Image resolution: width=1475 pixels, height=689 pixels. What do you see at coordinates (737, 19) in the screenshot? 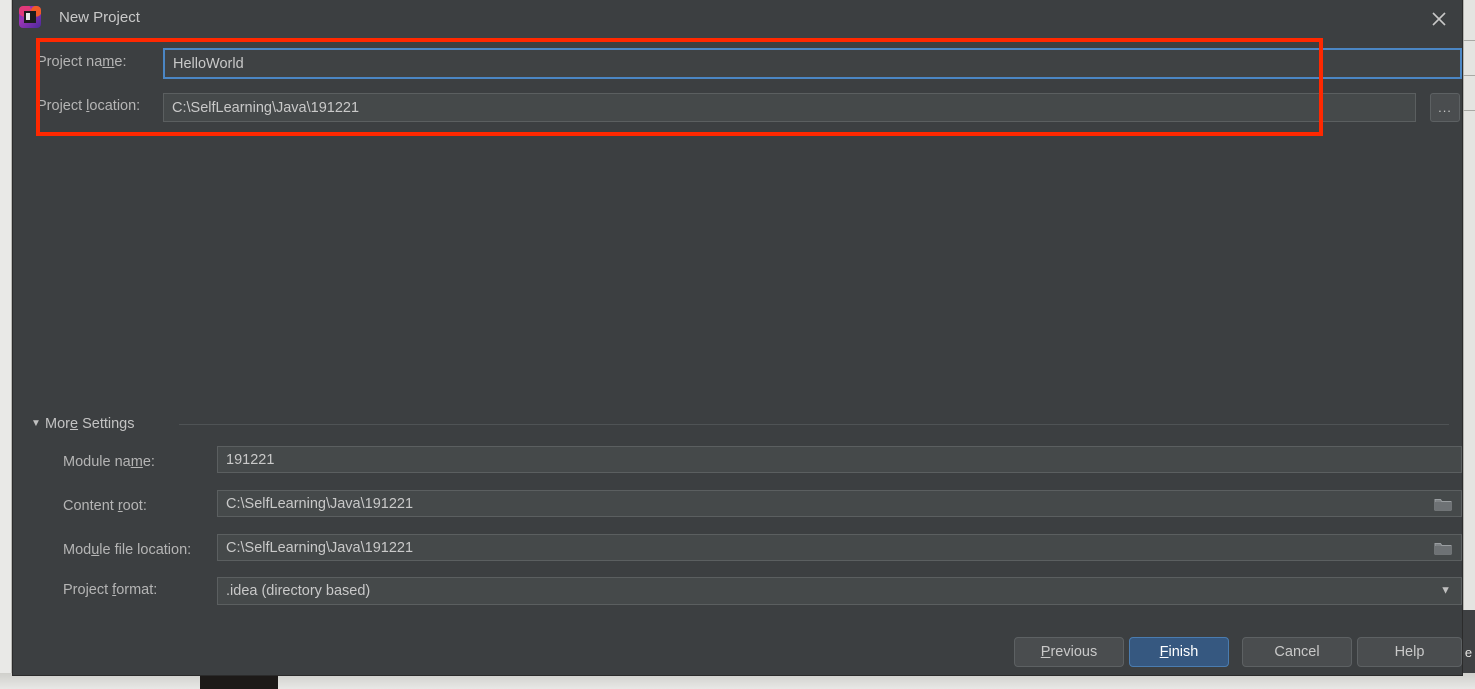
I see `dialog-titlebar: New Project` at bounding box center [737, 19].